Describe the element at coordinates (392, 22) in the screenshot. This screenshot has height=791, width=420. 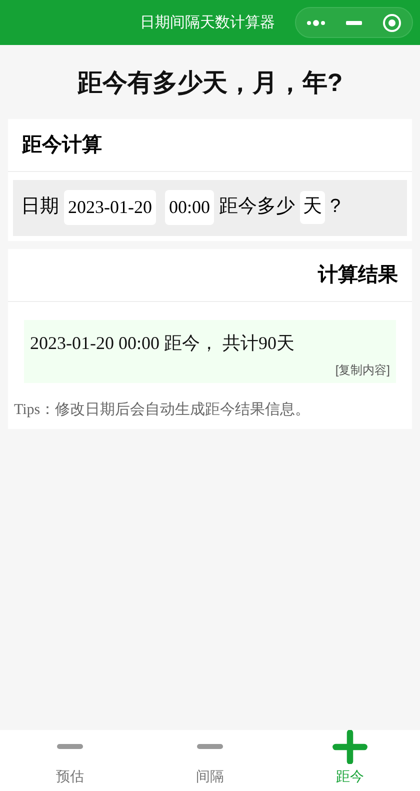
I see `close-icon` at that location.